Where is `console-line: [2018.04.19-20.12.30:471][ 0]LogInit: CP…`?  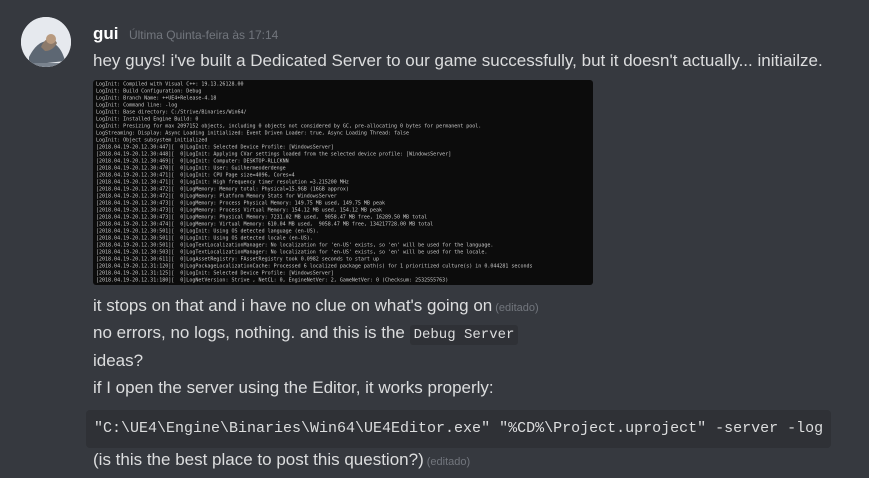 console-line: [2018.04.19-20.12.30:471][ 0]LogInit: CP… is located at coordinates (195, 175).